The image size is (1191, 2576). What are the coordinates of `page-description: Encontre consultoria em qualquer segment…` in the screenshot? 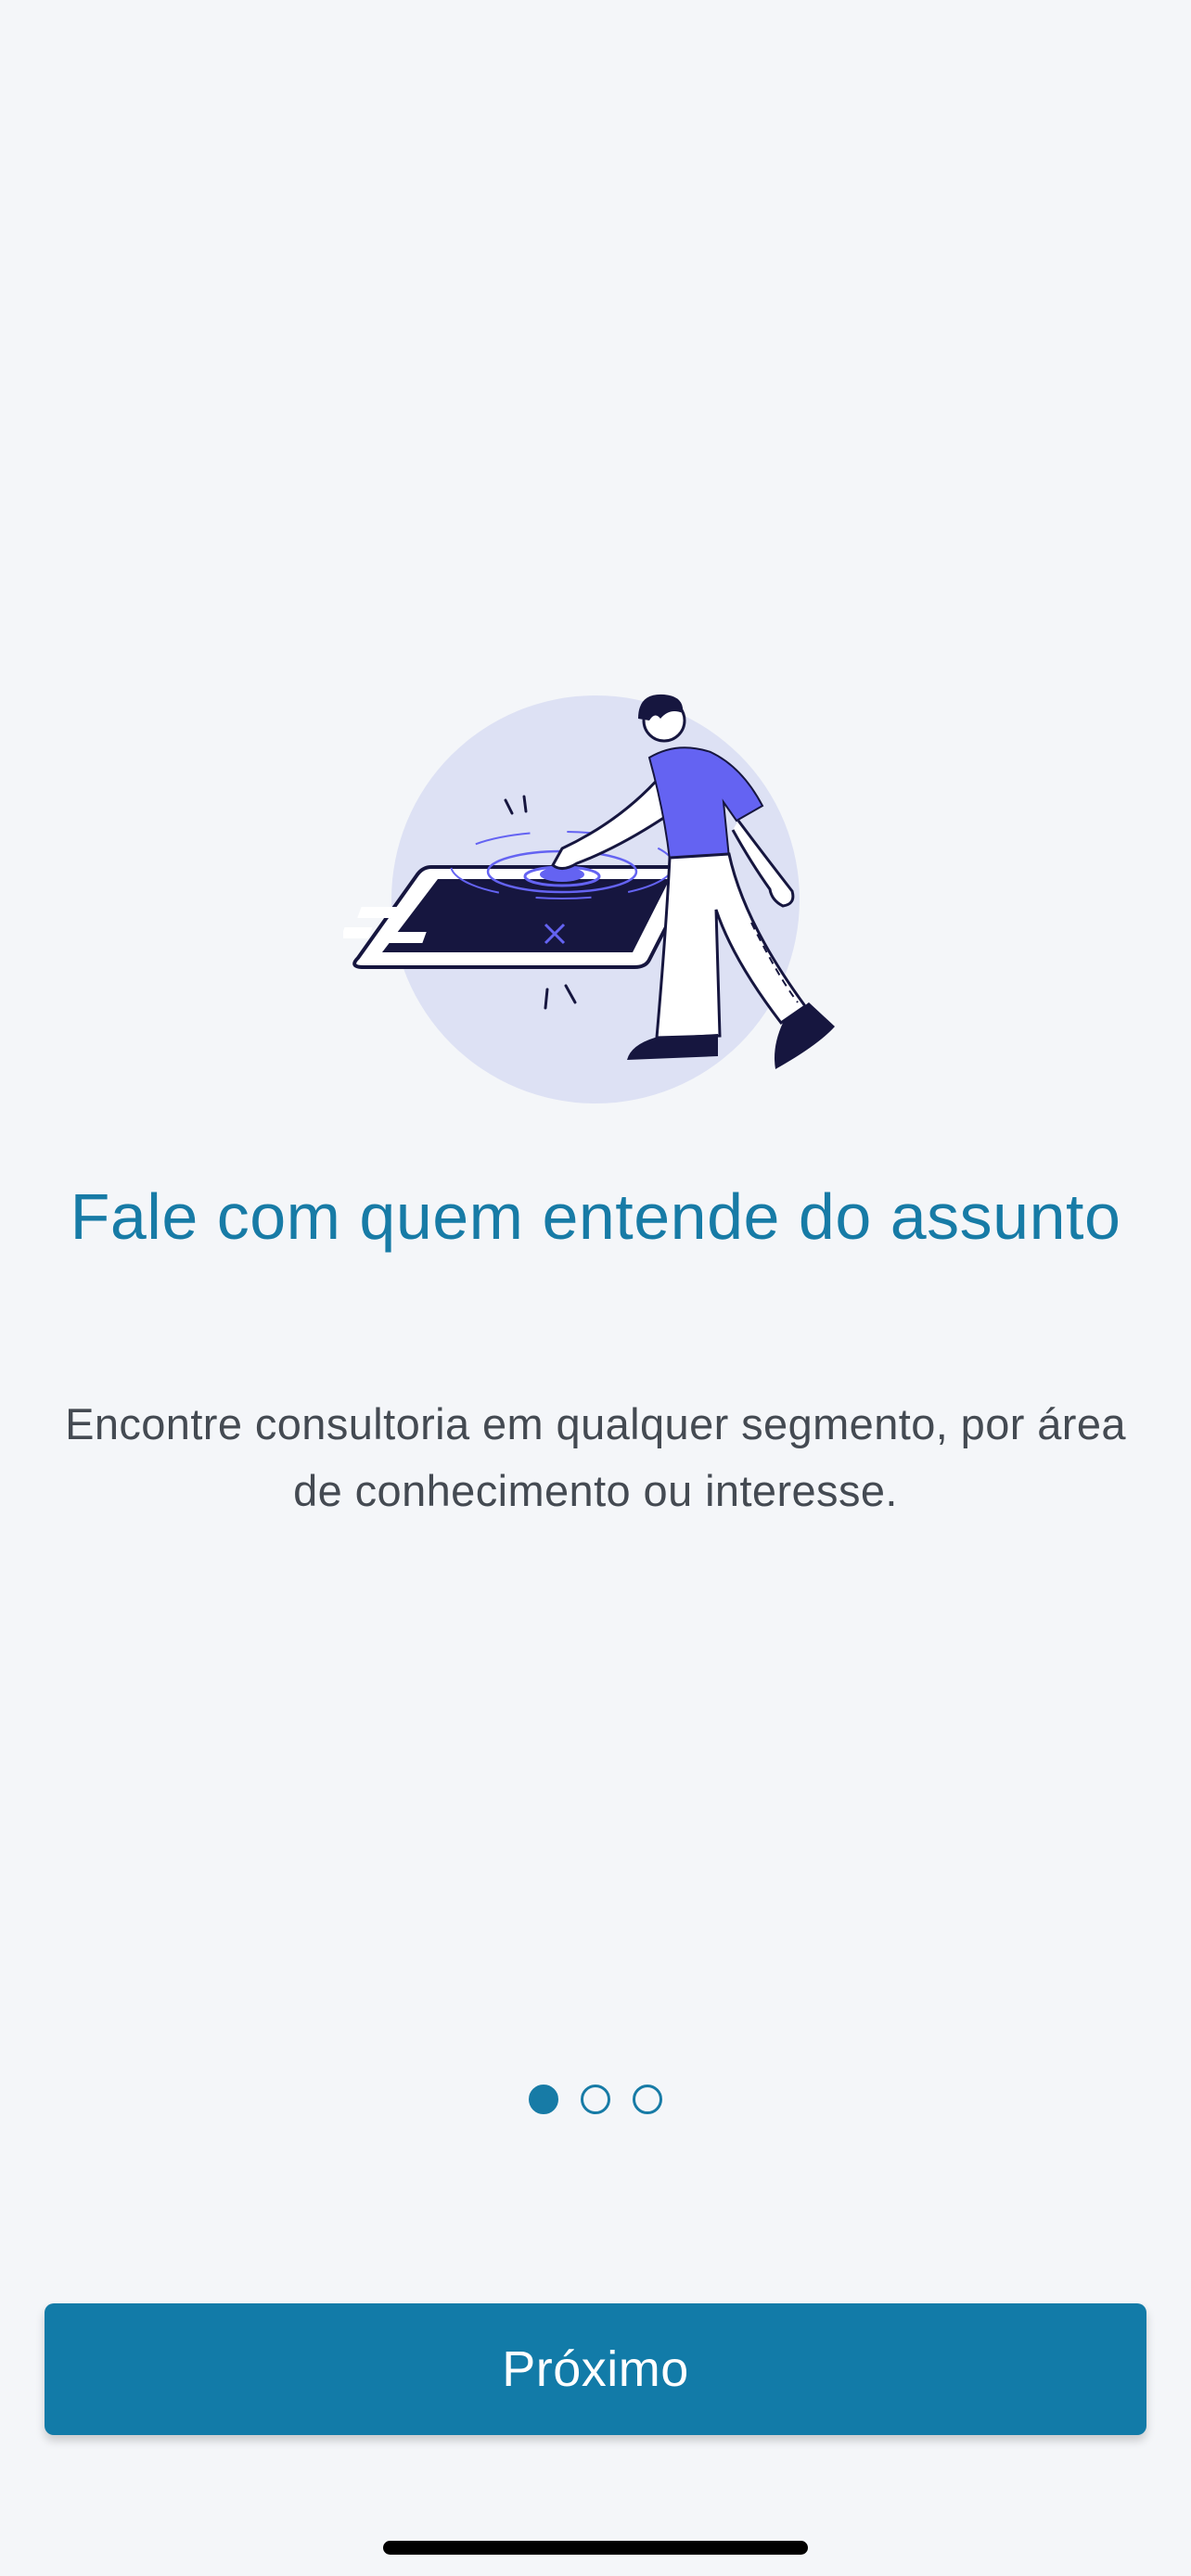 It's located at (595, 1457).